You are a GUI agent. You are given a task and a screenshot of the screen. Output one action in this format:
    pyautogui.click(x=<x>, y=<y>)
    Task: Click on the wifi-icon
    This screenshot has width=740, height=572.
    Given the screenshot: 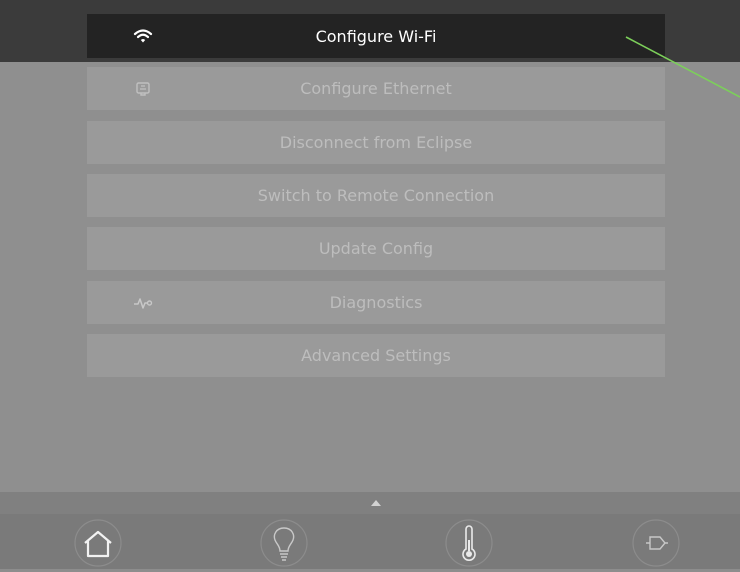 What is the action you would take?
    pyautogui.click(x=143, y=36)
    